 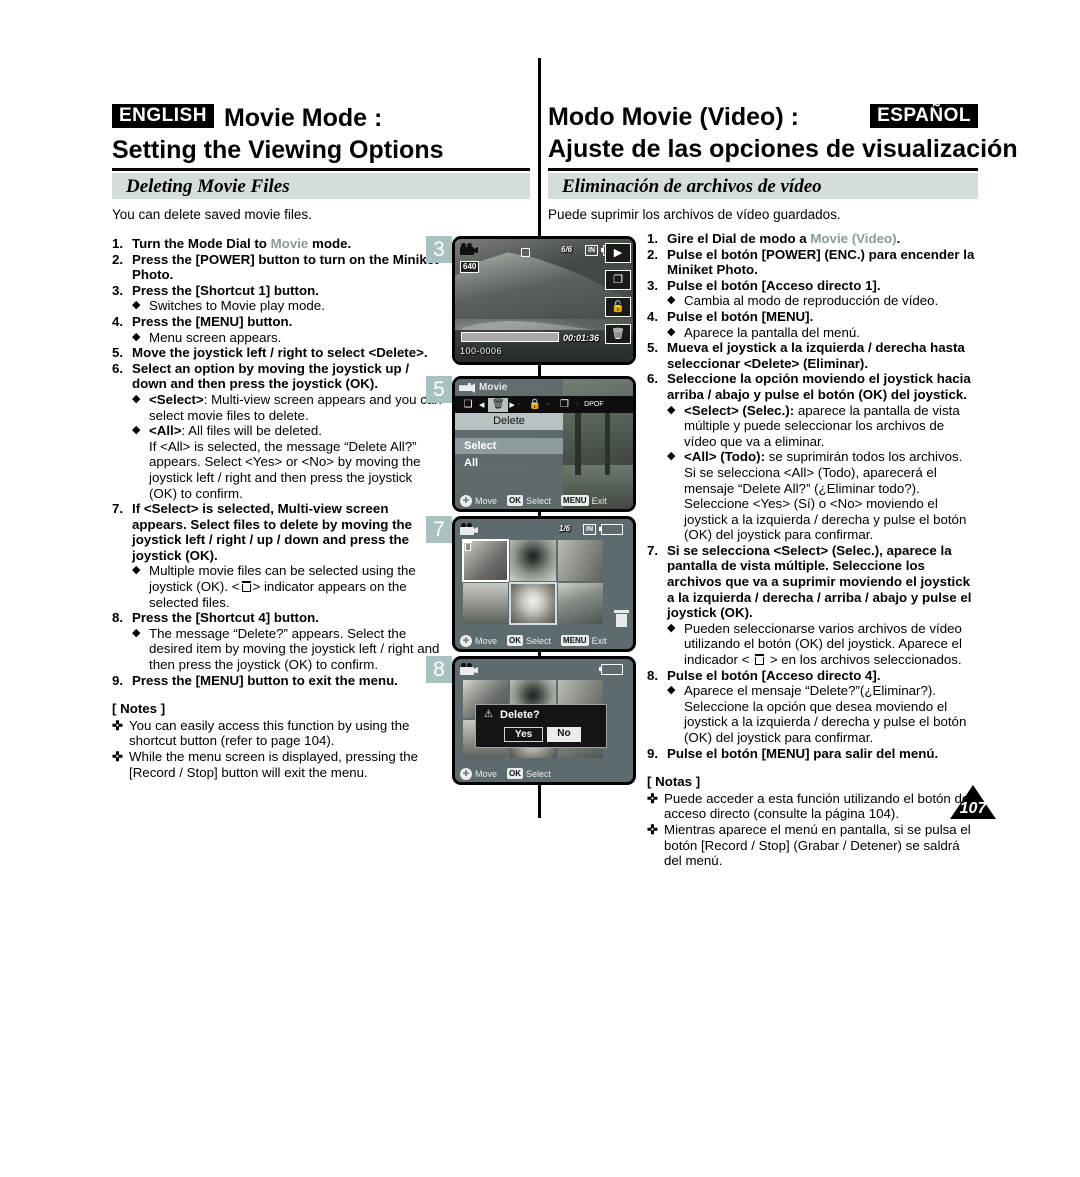 I want to click on step-text: Press the [Shortcut 4] button., so click(x=225, y=618).